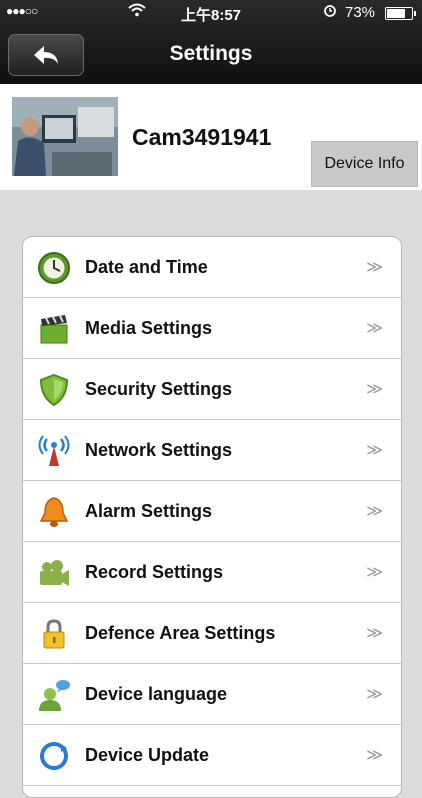  Describe the element at coordinates (54, 451) in the screenshot. I see `antenna-icon` at that location.